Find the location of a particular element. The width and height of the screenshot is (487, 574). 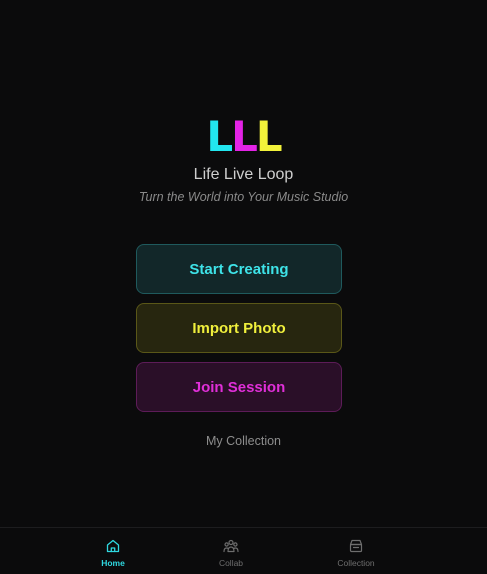

start-creating-button: Start Creating is located at coordinates (239, 269).